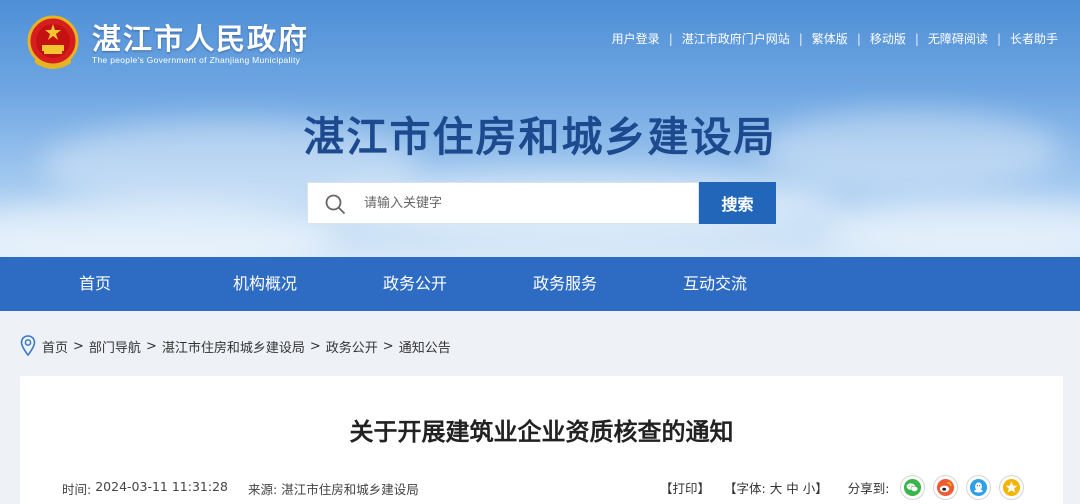  What do you see at coordinates (77, 489) in the screenshot?
I see `time-label: 时间:` at bounding box center [77, 489].